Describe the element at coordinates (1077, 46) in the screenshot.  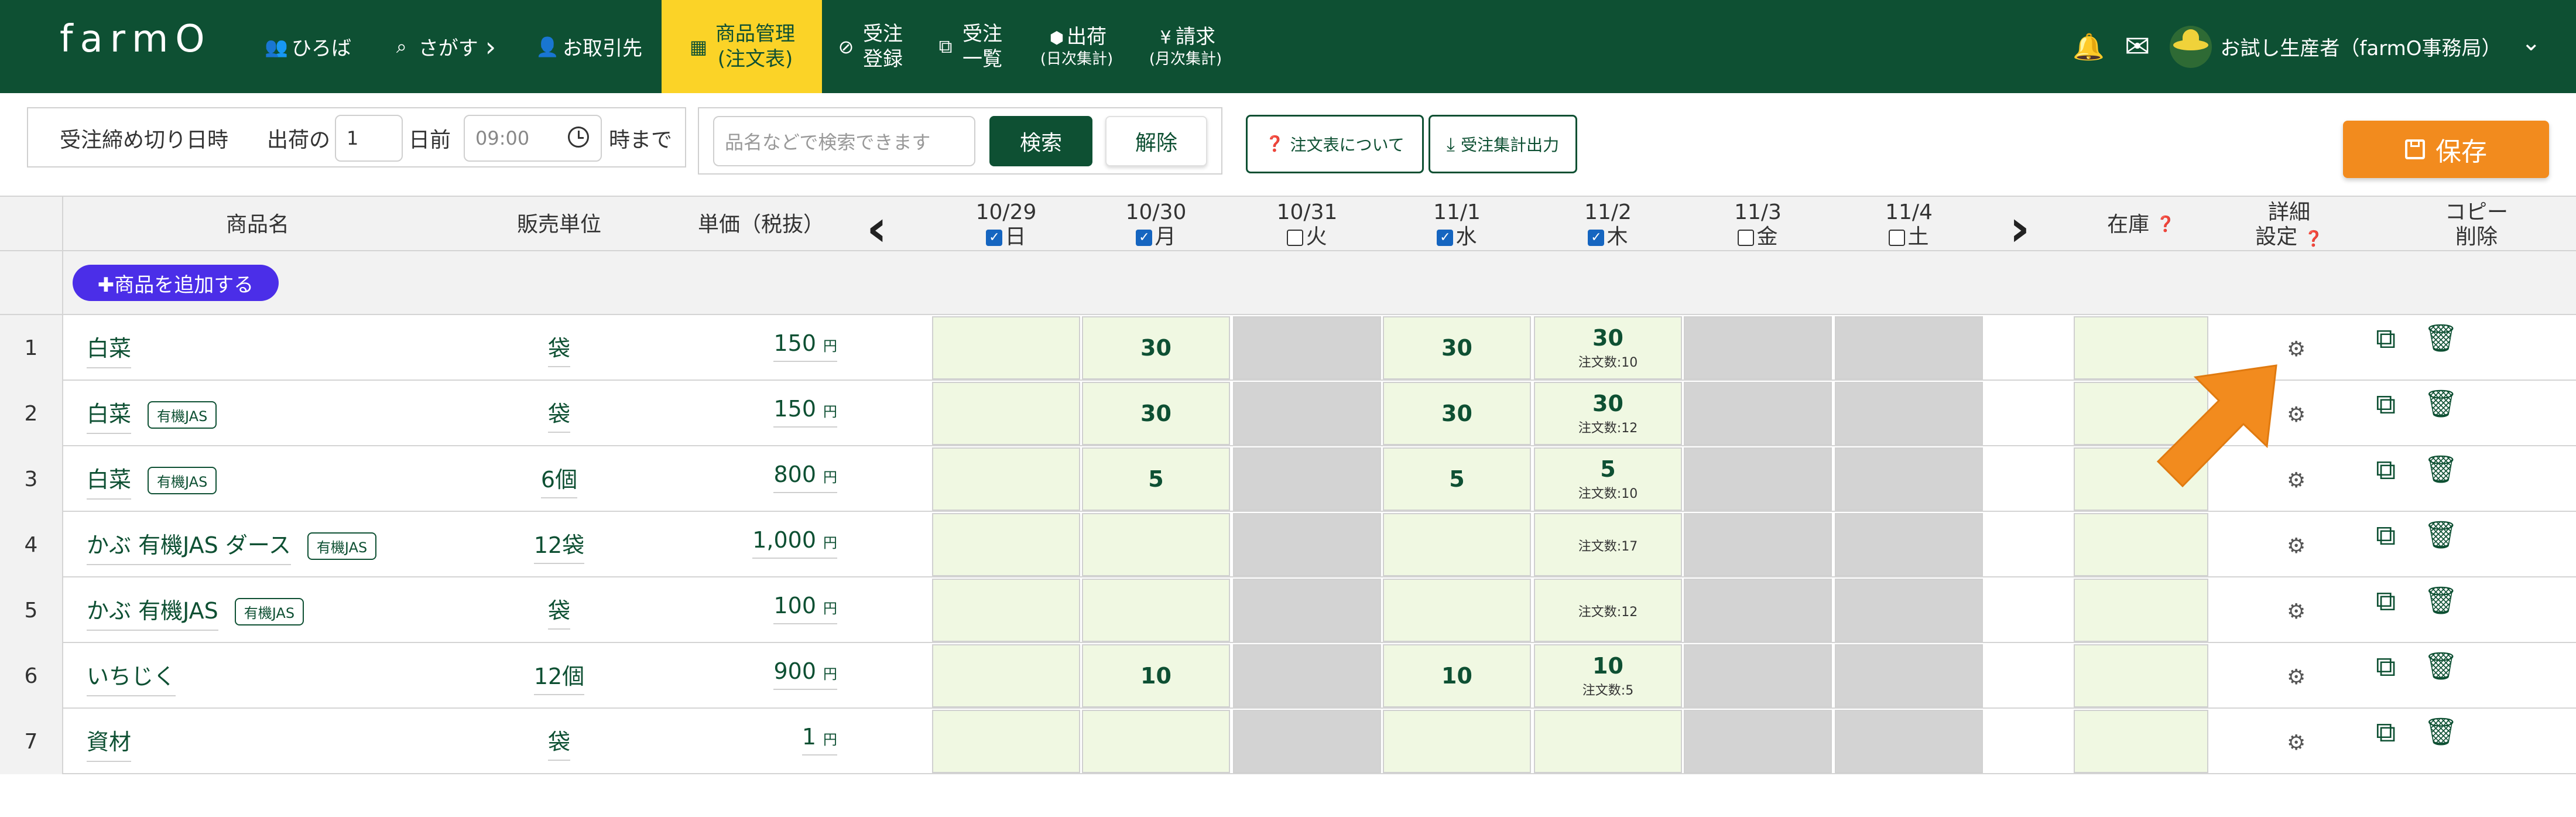
I see `nav-shukka: ⬢ 出荷 (日次集計)` at that location.